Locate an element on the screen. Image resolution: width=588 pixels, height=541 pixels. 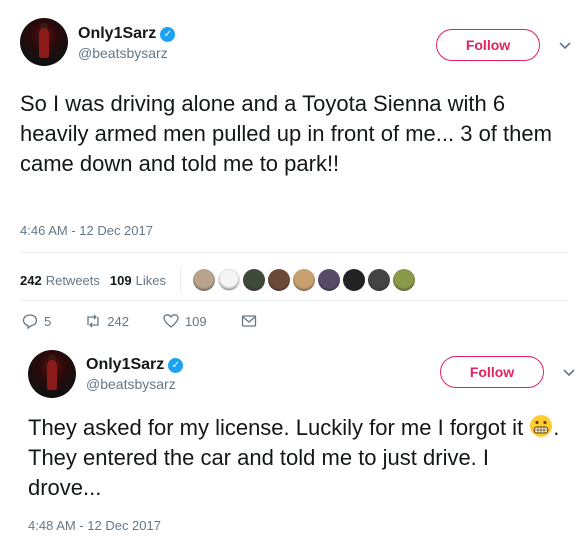
like-count: 109 is located at coordinates (195, 321).